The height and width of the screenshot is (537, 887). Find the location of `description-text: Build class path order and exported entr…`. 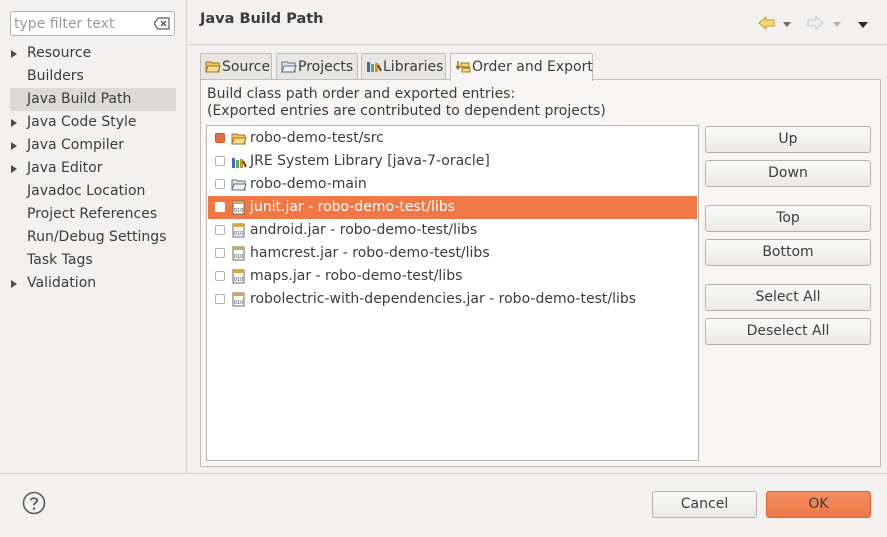

description-text: Build class path order and exported entr… is located at coordinates (361, 94).